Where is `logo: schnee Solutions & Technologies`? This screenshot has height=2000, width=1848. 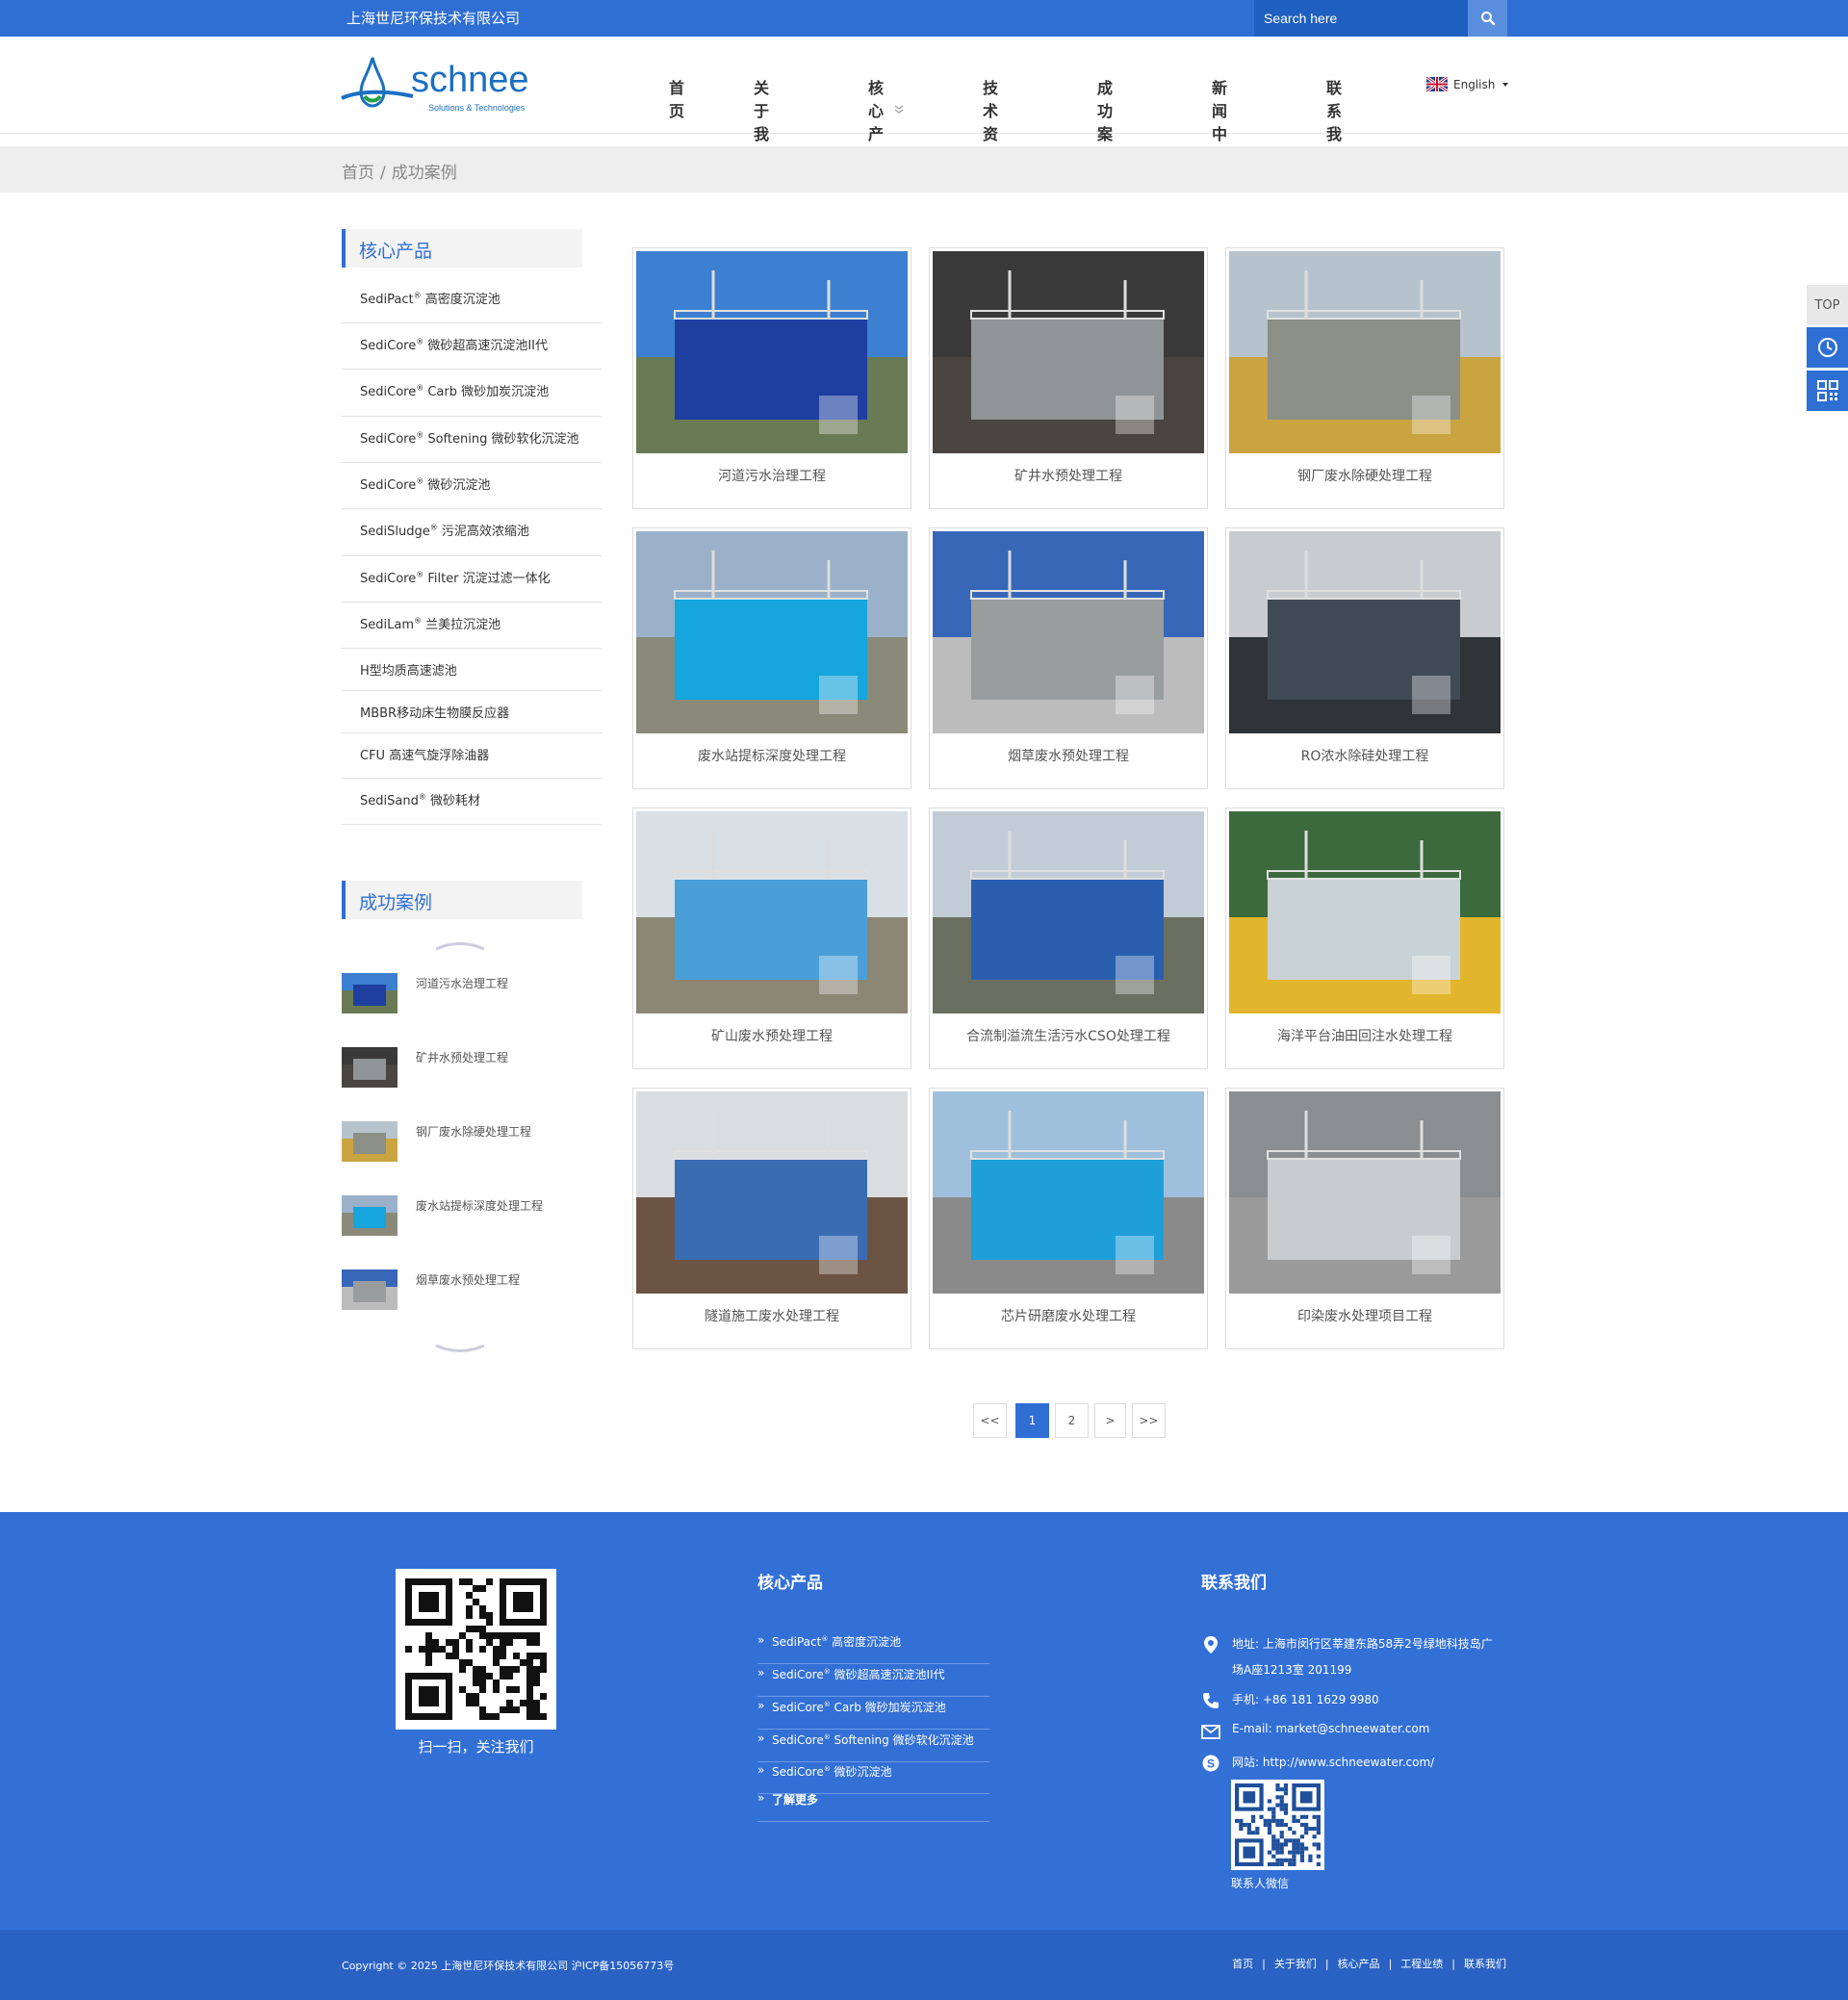 logo: schnee Solutions & Technologies is located at coordinates (441, 86).